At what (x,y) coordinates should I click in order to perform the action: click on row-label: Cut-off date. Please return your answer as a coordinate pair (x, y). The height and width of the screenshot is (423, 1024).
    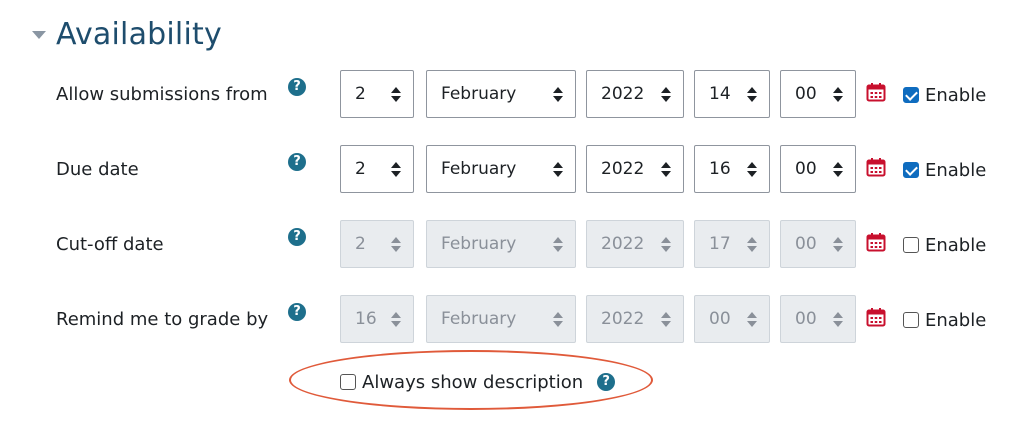
    Looking at the image, I should click on (110, 244).